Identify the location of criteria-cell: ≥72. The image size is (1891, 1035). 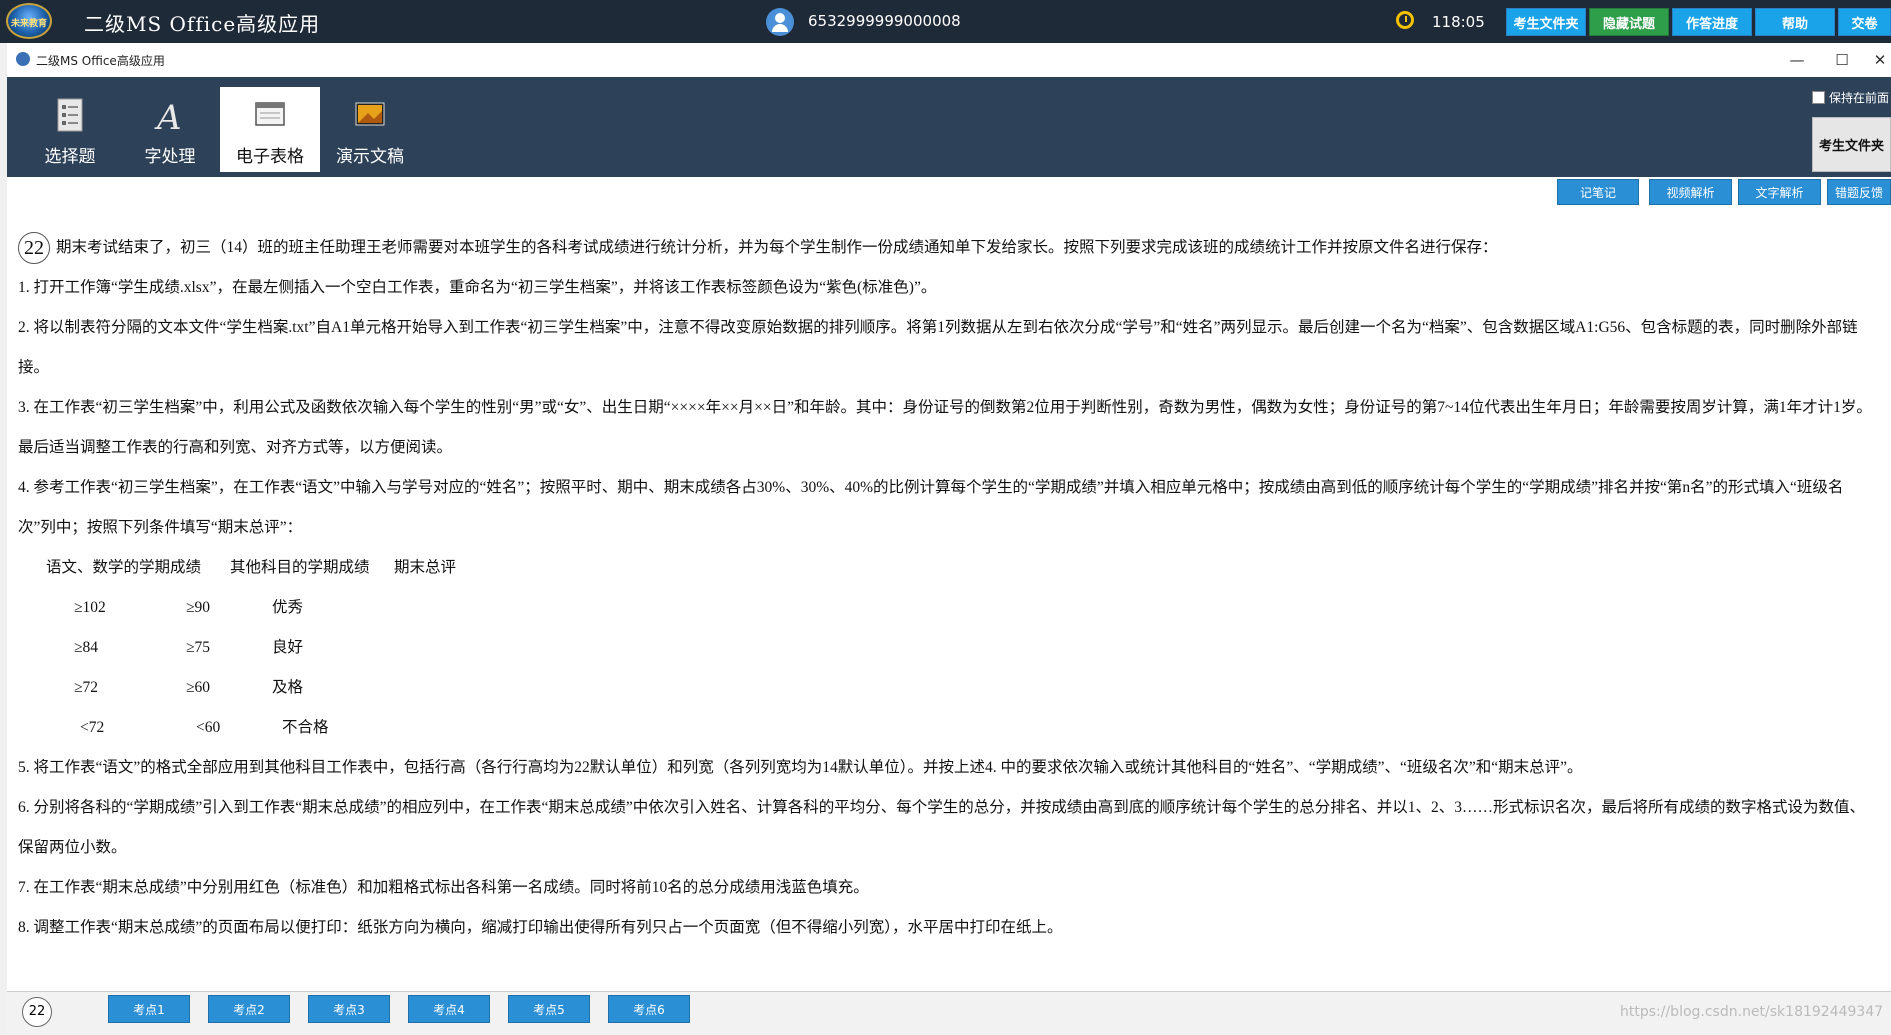
(86, 687).